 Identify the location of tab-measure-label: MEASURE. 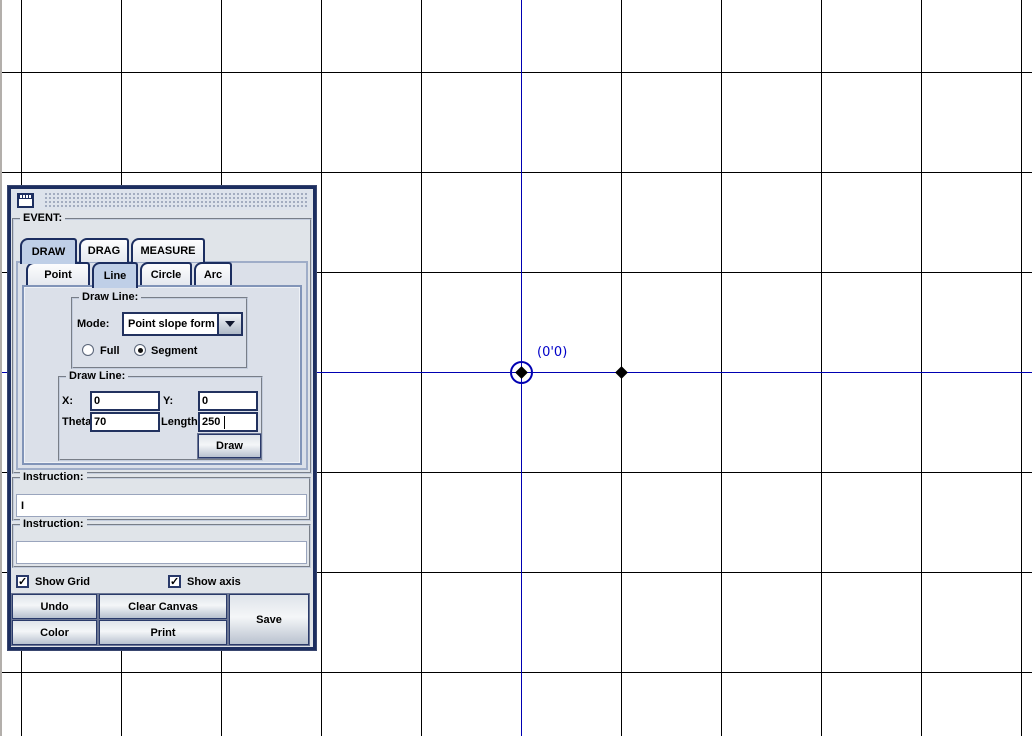
(168, 251).